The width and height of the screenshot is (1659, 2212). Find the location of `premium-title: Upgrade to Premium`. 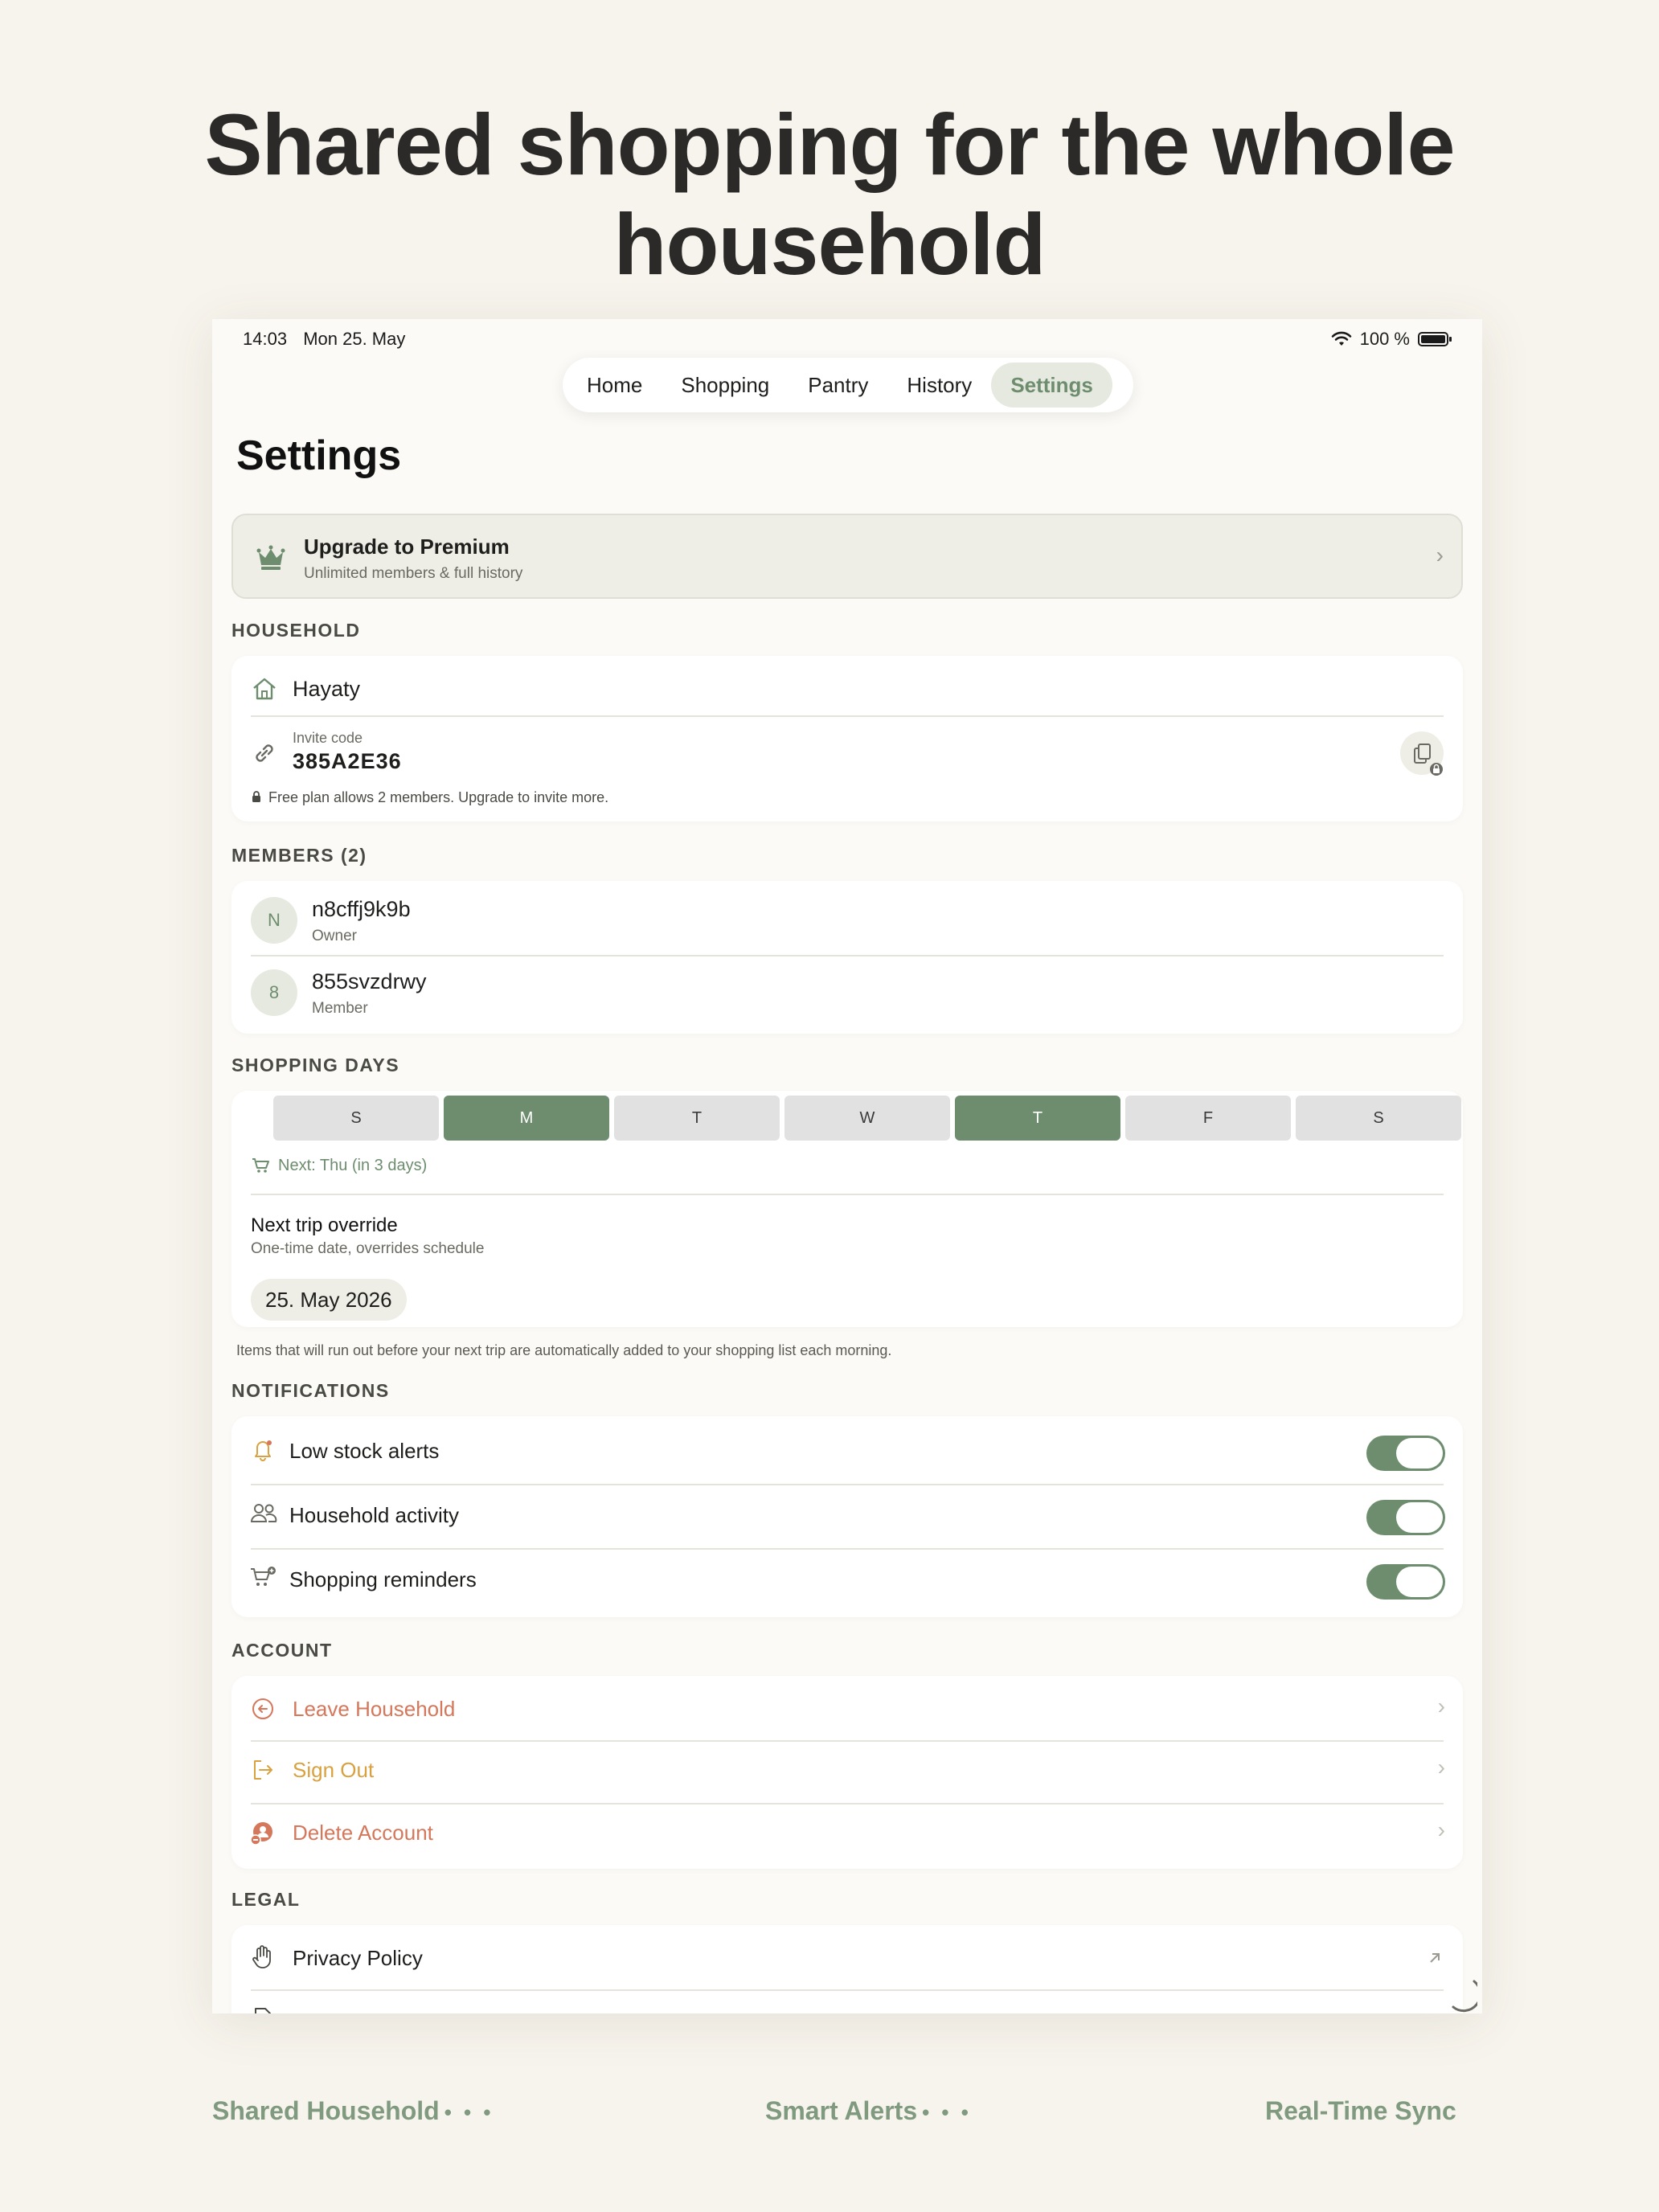

premium-title: Upgrade to Premium is located at coordinates (407, 547).